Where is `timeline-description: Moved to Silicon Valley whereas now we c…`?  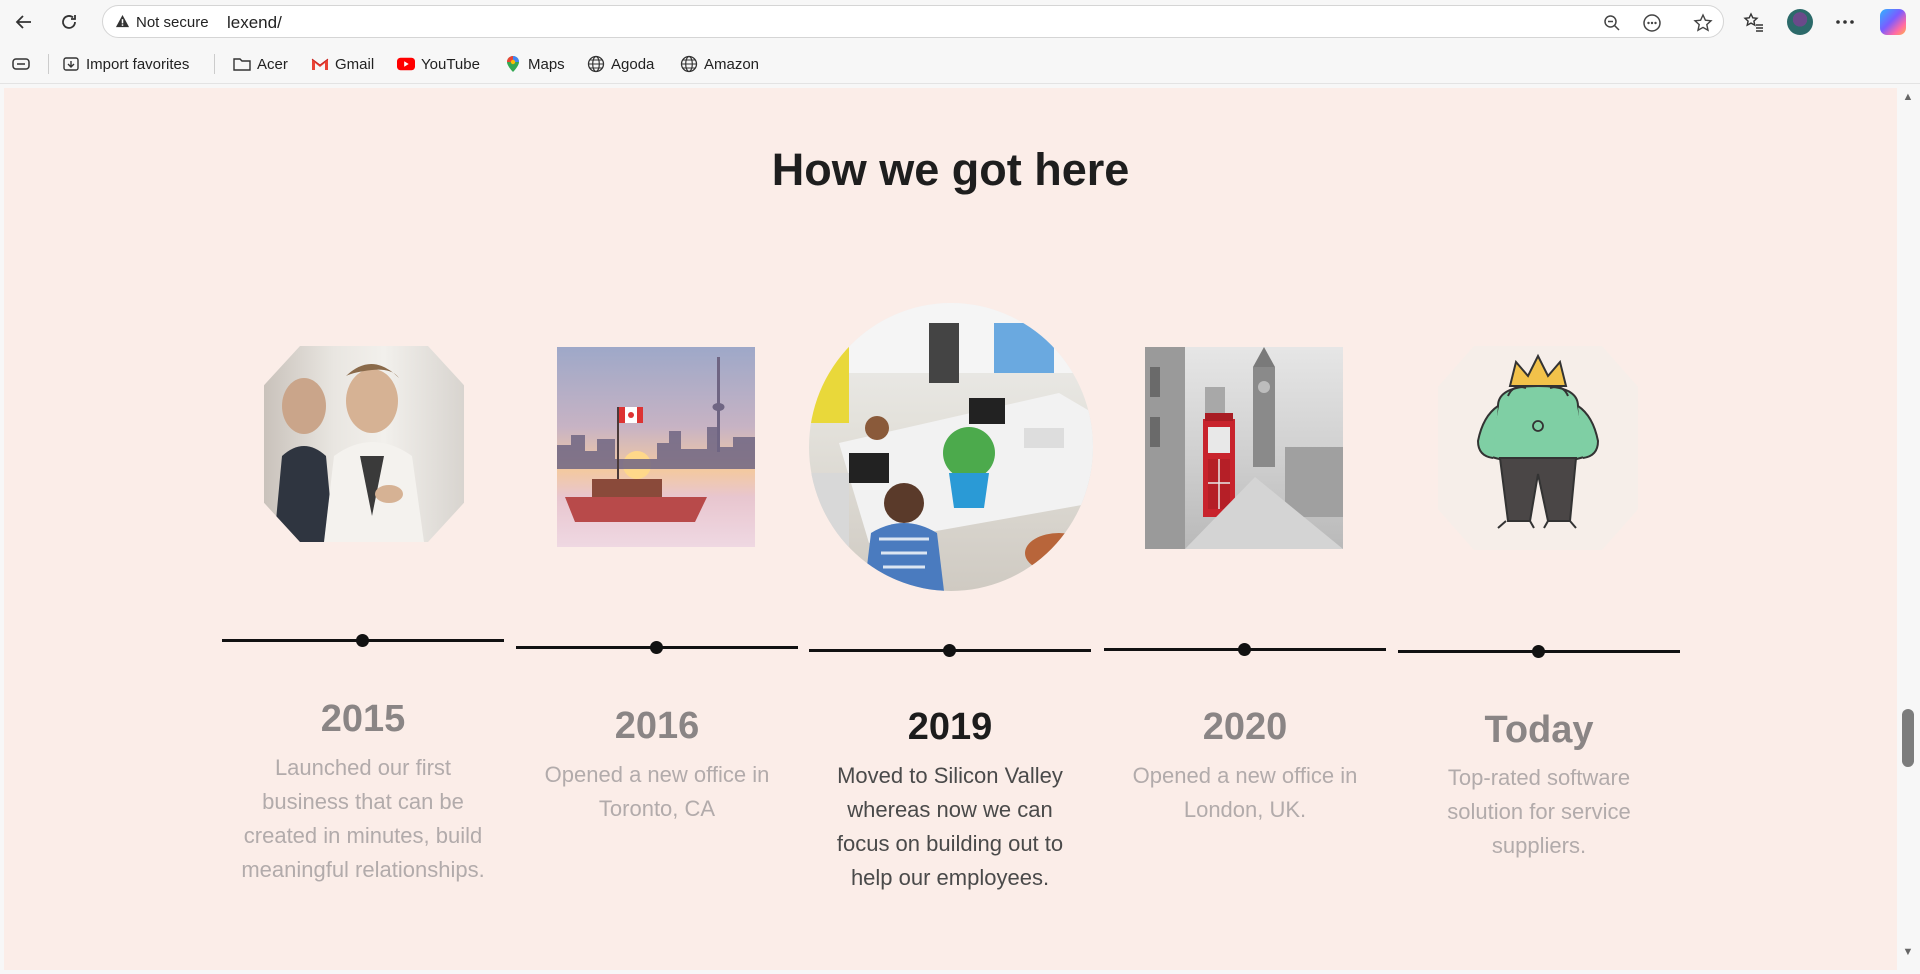 timeline-description: Moved to Silicon Valley whereas now we c… is located at coordinates (950, 826).